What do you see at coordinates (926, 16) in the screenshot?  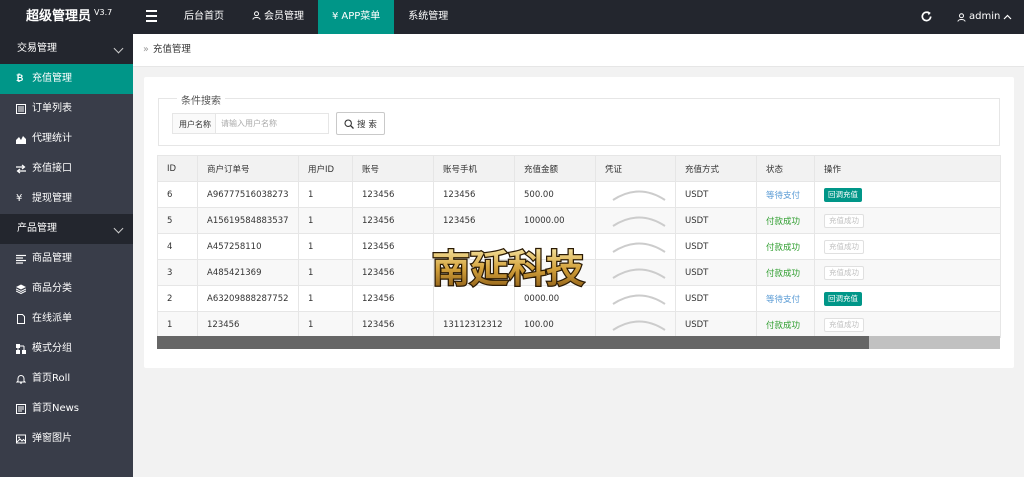 I see `refresh-icon` at bounding box center [926, 16].